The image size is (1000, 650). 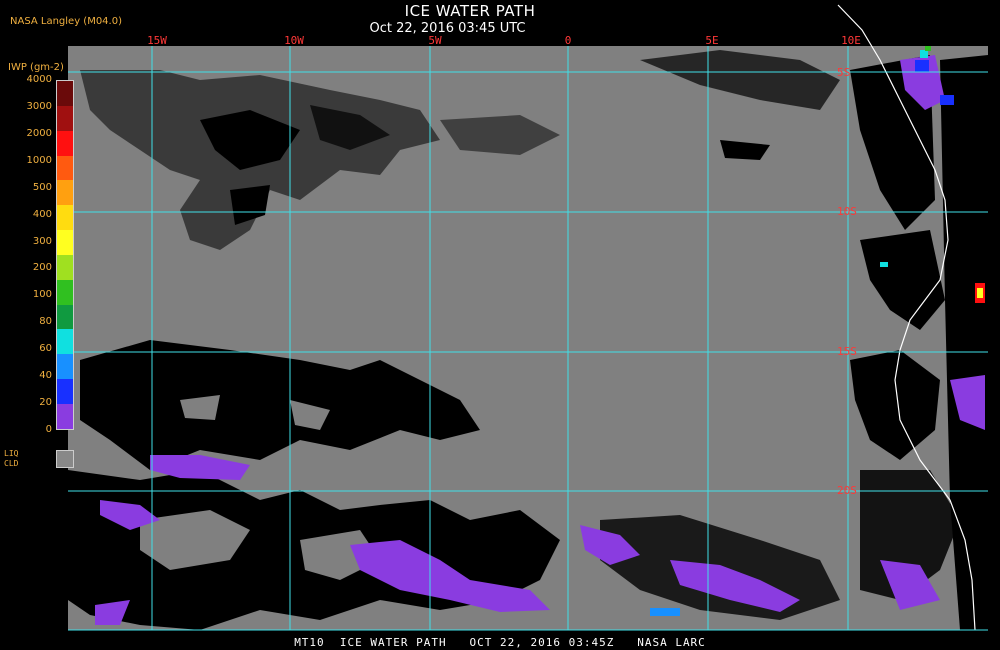 What do you see at coordinates (712, 40) in the screenshot?
I see `lon-label-5e: 5E` at bounding box center [712, 40].